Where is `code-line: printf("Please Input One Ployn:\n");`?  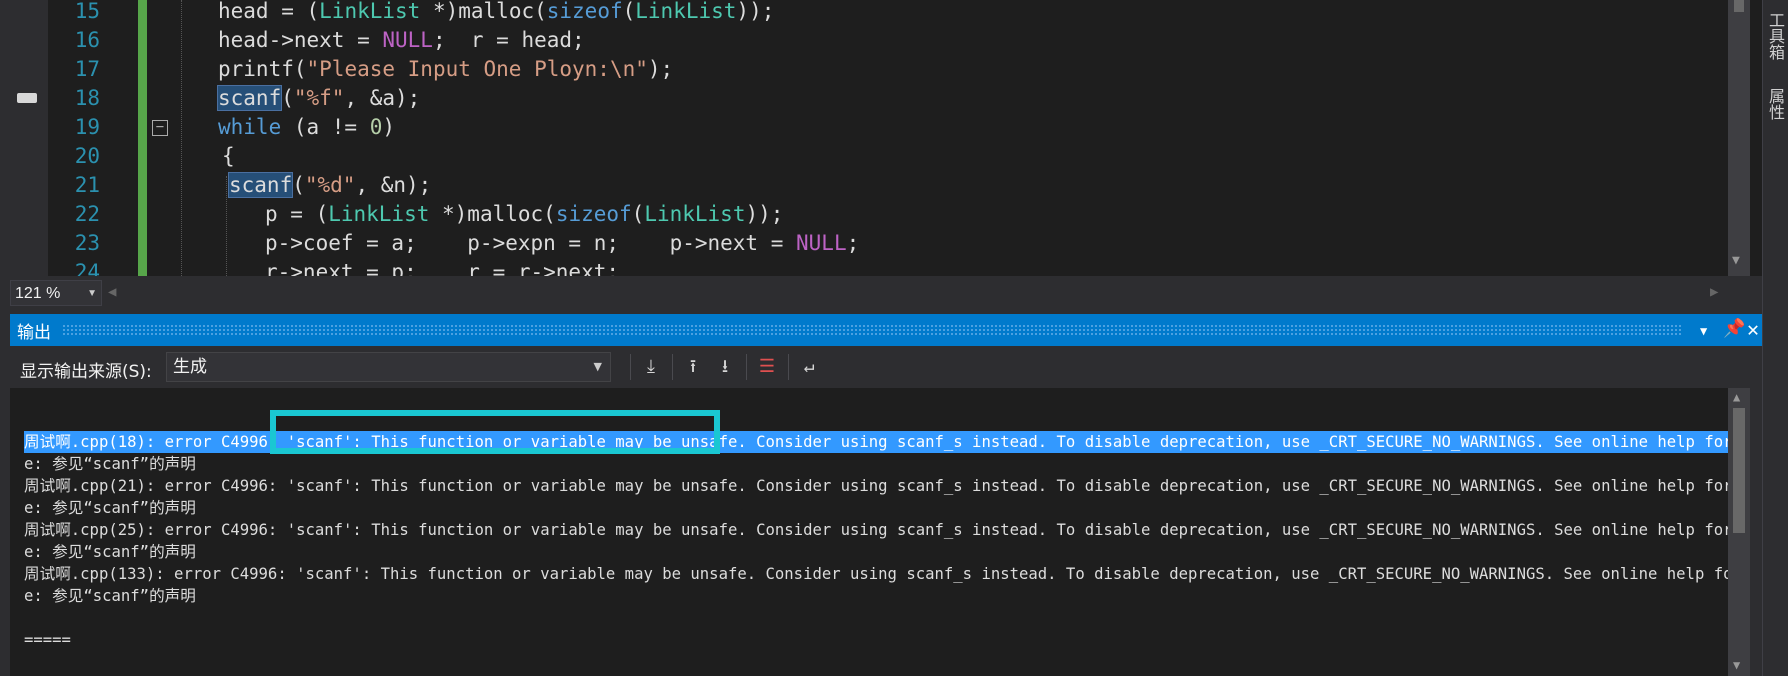
code-line: printf("Please Input One Ployn:\n"); is located at coordinates (445, 69).